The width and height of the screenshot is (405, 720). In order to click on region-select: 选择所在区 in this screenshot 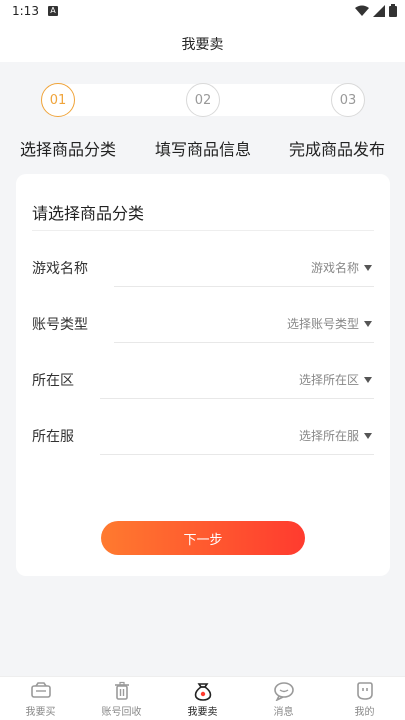, I will do `click(335, 379)`.